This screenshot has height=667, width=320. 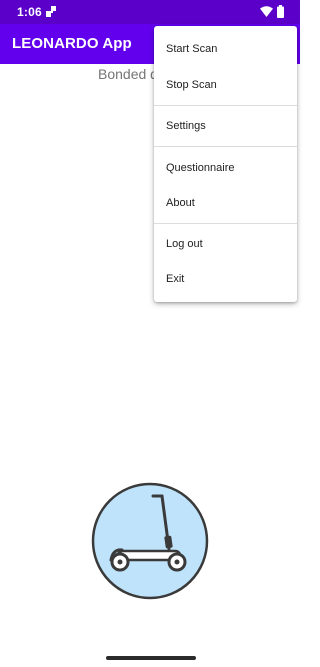 I want to click on scooter-icon, so click(x=150, y=541).